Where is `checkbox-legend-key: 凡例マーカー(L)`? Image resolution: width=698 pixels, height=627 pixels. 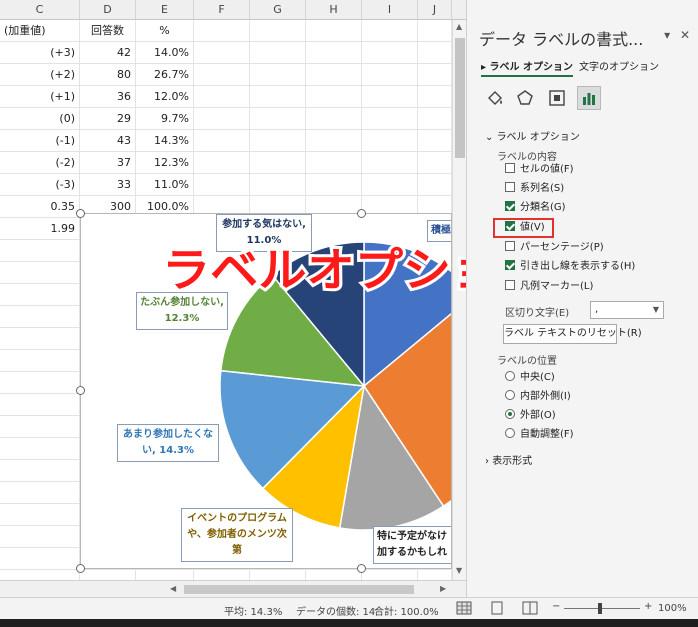 checkbox-legend-key: 凡例マーカー(L) is located at coordinates (549, 287).